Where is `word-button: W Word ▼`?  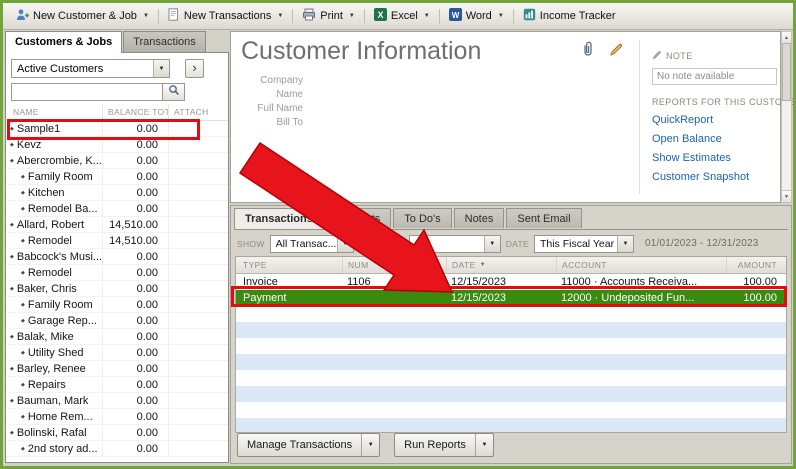 word-button: W Word ▼ is located at coordinates (476, 16).